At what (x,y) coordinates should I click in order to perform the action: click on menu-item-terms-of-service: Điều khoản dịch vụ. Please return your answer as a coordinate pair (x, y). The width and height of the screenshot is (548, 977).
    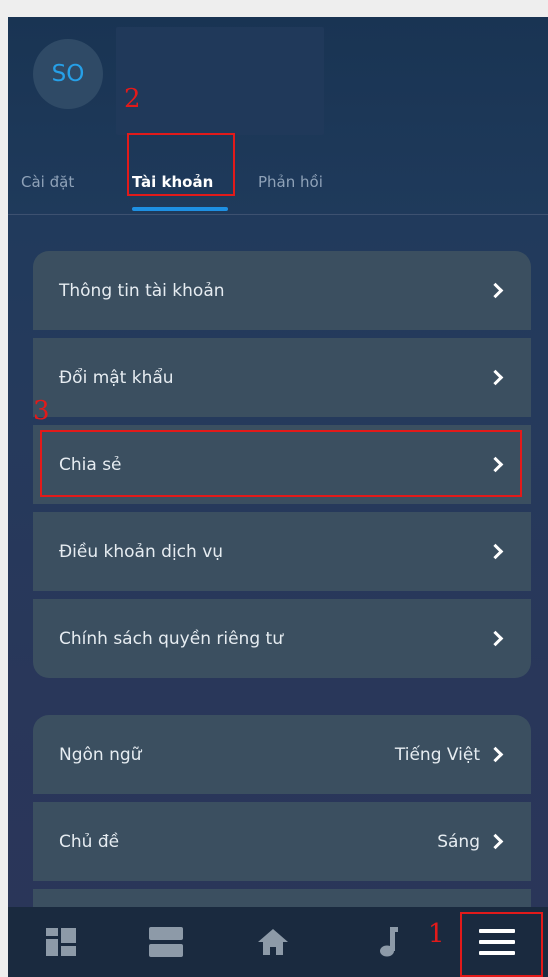
    Looking at the image, I should click on (282, 551).